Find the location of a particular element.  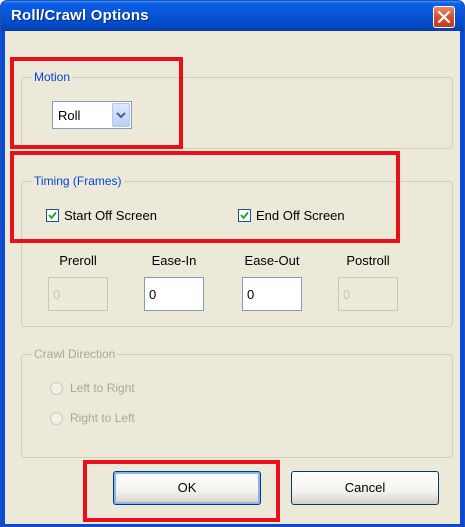

start-off-screen-checkbox is located at coordinates (52, 215).